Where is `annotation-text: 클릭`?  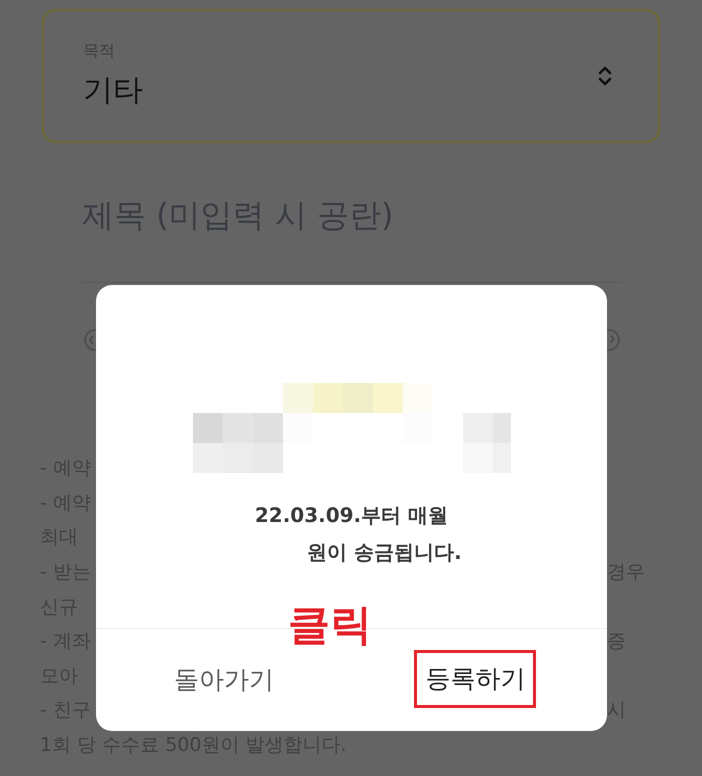
annotation-text: 클릭 is located at coordinates (330, 625).